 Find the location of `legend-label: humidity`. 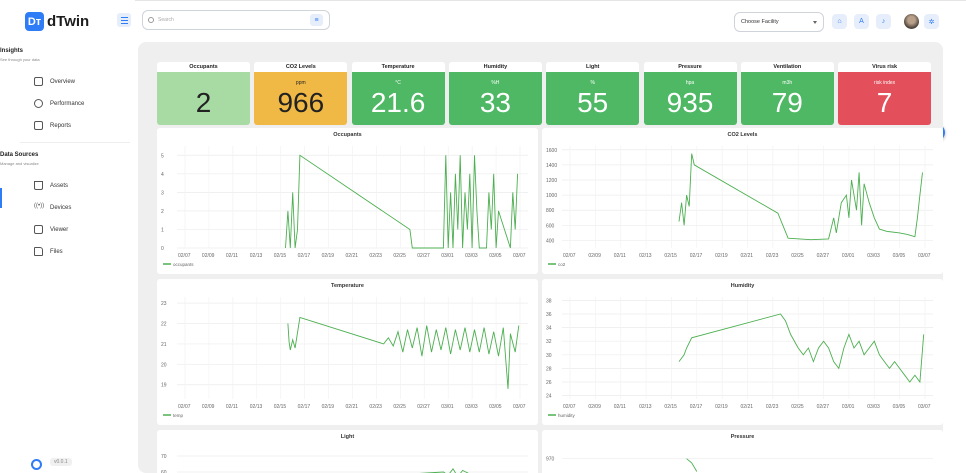

legend-label: humidity is located at coordinates (567, 415).